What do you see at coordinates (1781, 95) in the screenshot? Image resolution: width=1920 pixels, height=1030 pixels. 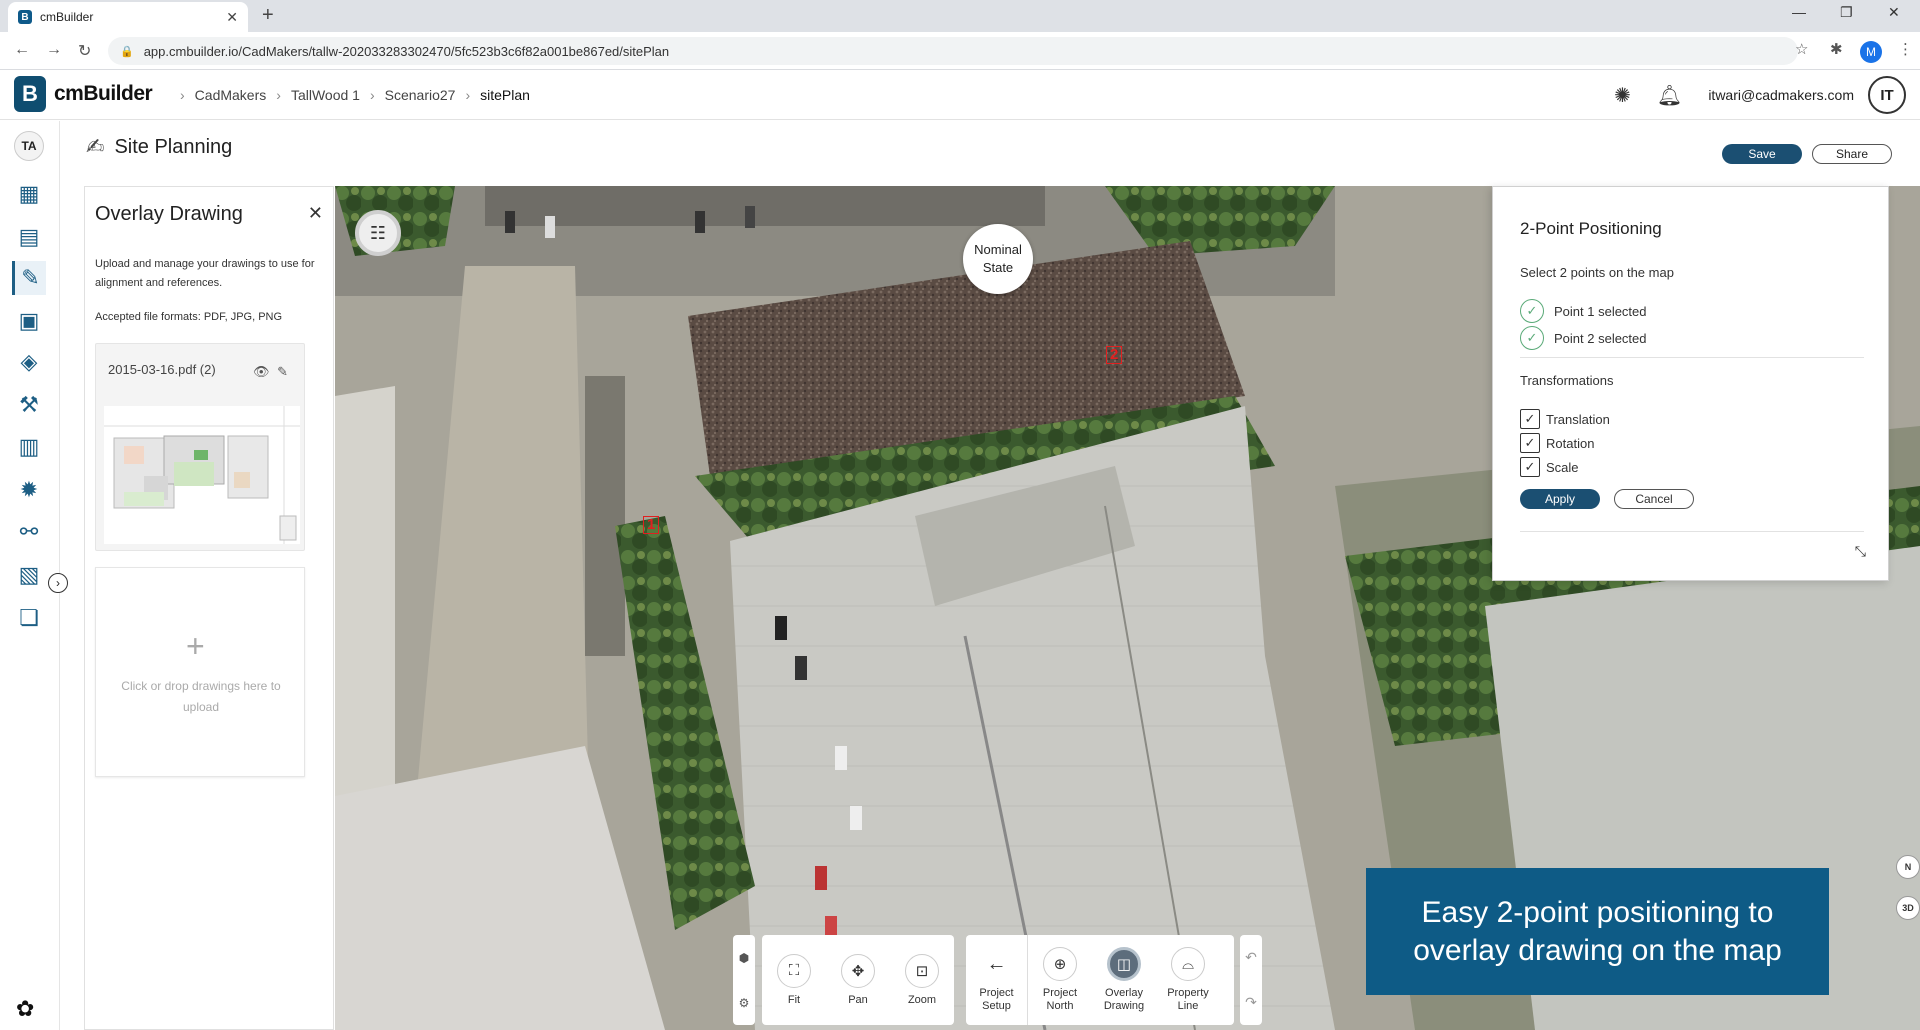 I see `user-email: itwari@cadmakers.com` at bounding box center [1781, 95].